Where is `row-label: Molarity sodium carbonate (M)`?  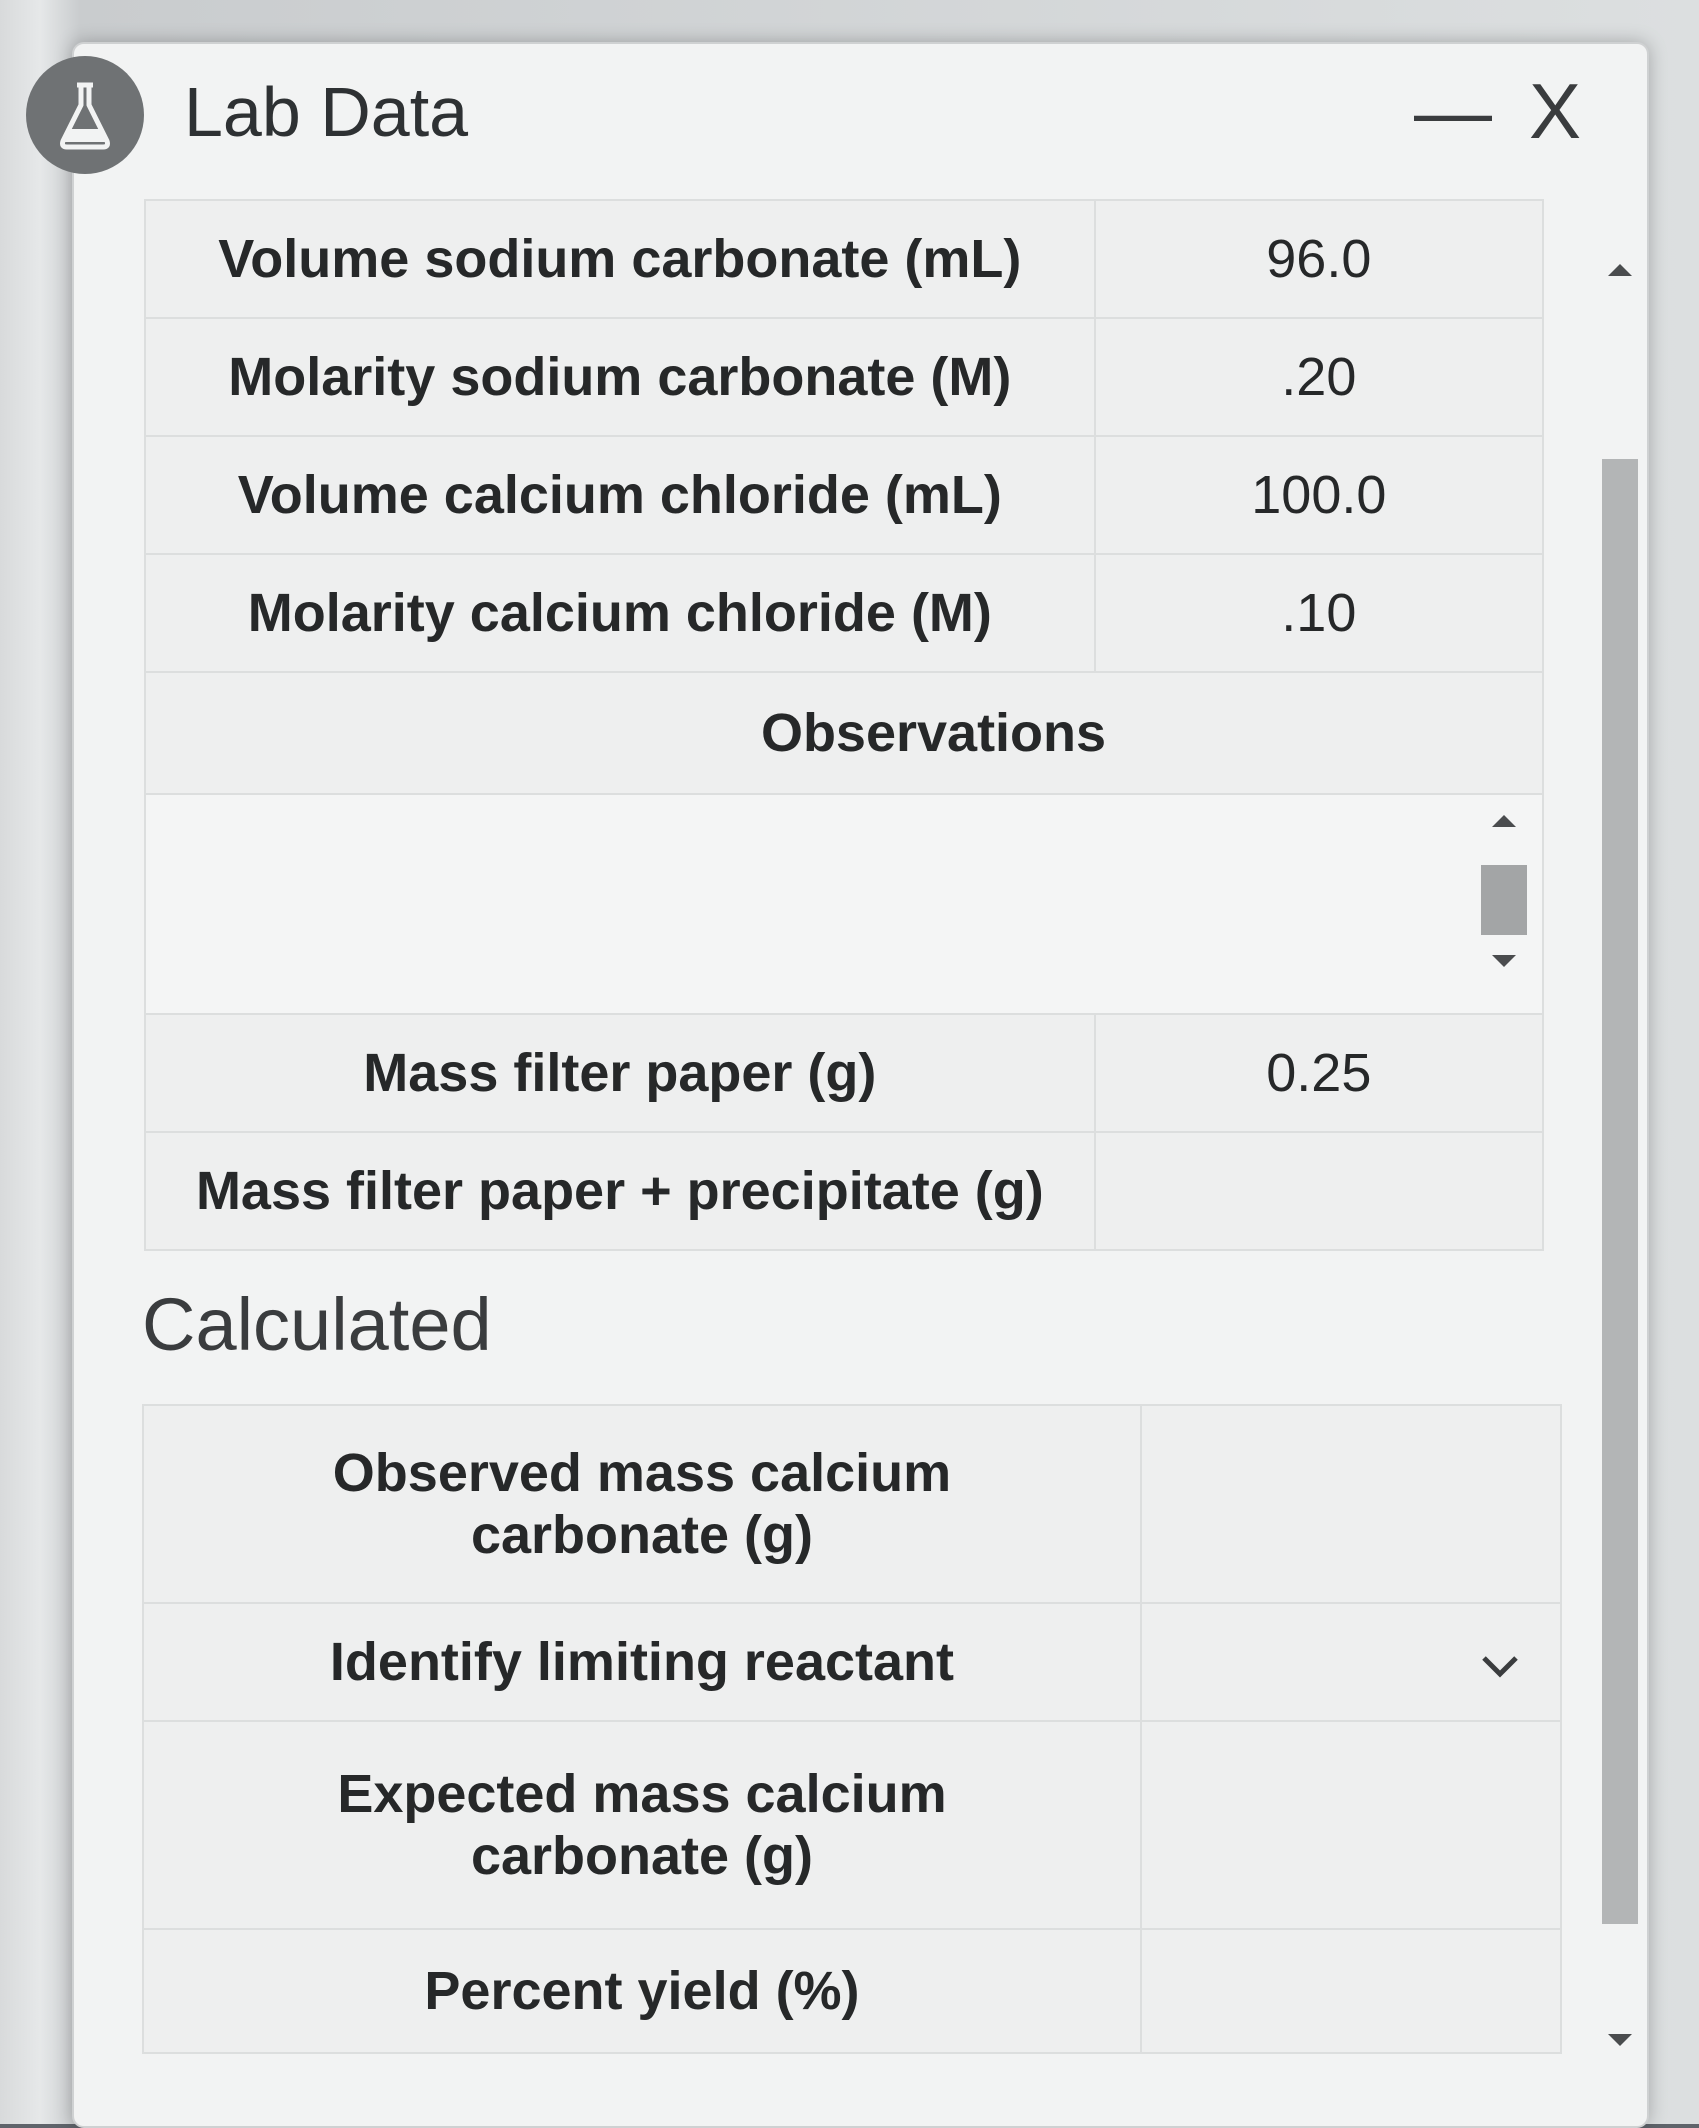
row-label: Molarity sodium carbonate (M) is located at coordinates (620, 377).